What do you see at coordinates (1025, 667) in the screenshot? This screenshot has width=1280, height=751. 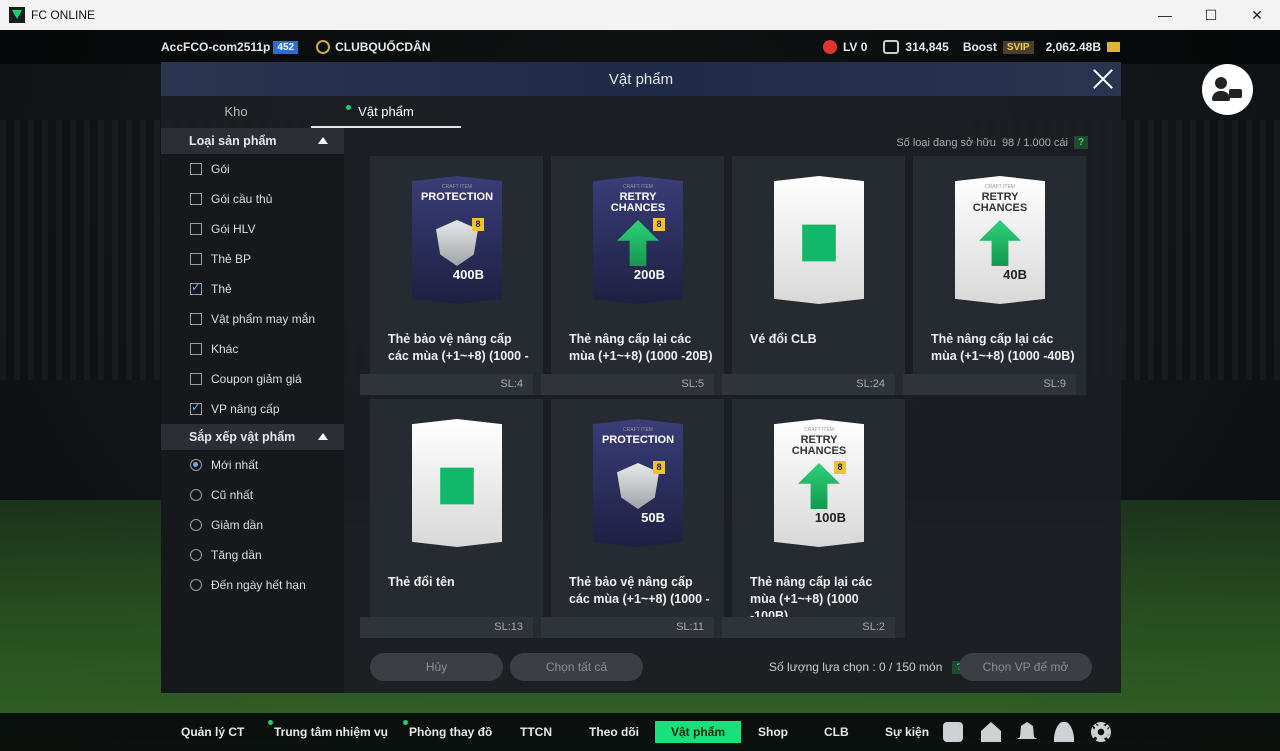 I see `open-items-button: Chọn VP để mở` at bounding box center [1025, 667].